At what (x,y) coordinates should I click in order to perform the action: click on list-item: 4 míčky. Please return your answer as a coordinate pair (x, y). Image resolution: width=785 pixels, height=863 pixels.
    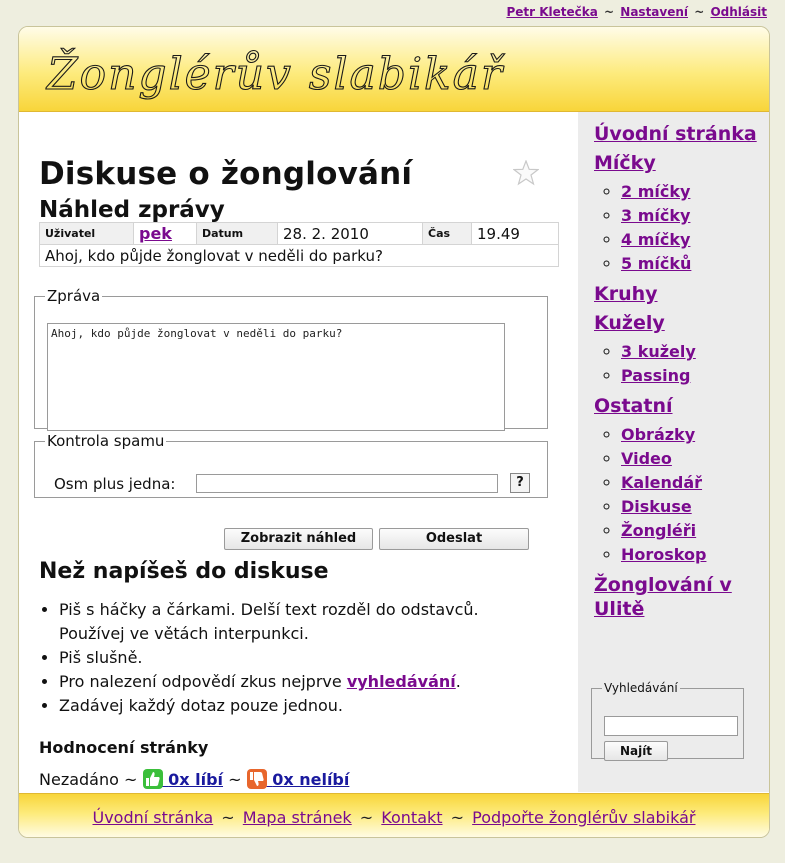
    Looking at the image, I should click on (692, 240).